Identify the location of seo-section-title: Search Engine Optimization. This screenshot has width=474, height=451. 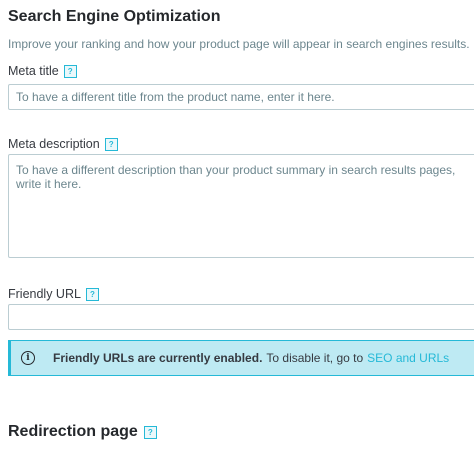
(114, 16).